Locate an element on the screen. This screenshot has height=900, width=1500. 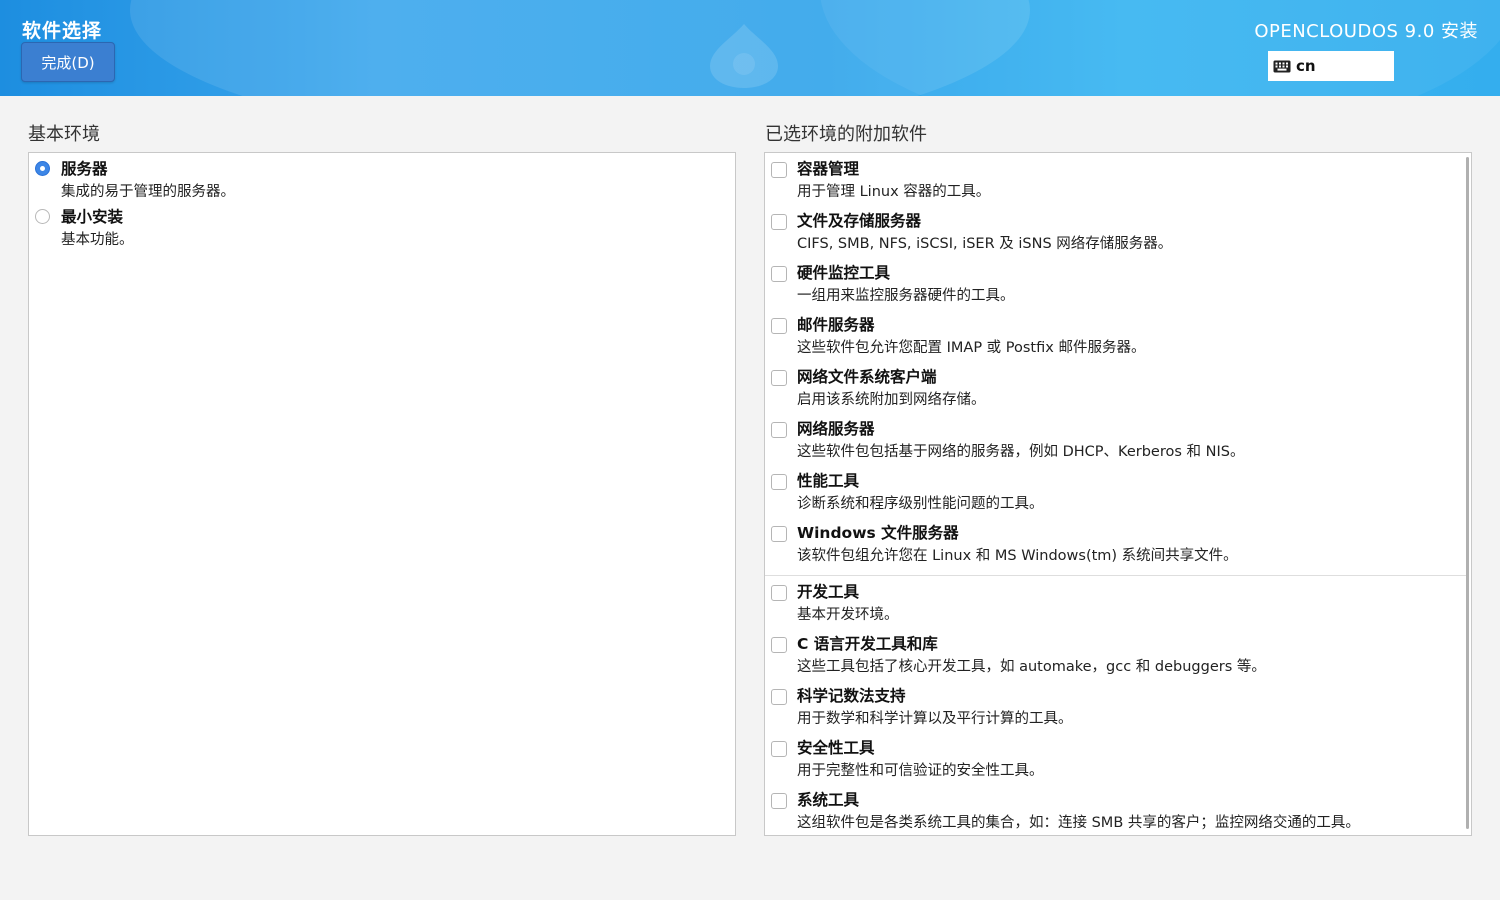
option-title: 最小安装 is located at coordinates (92, 217).